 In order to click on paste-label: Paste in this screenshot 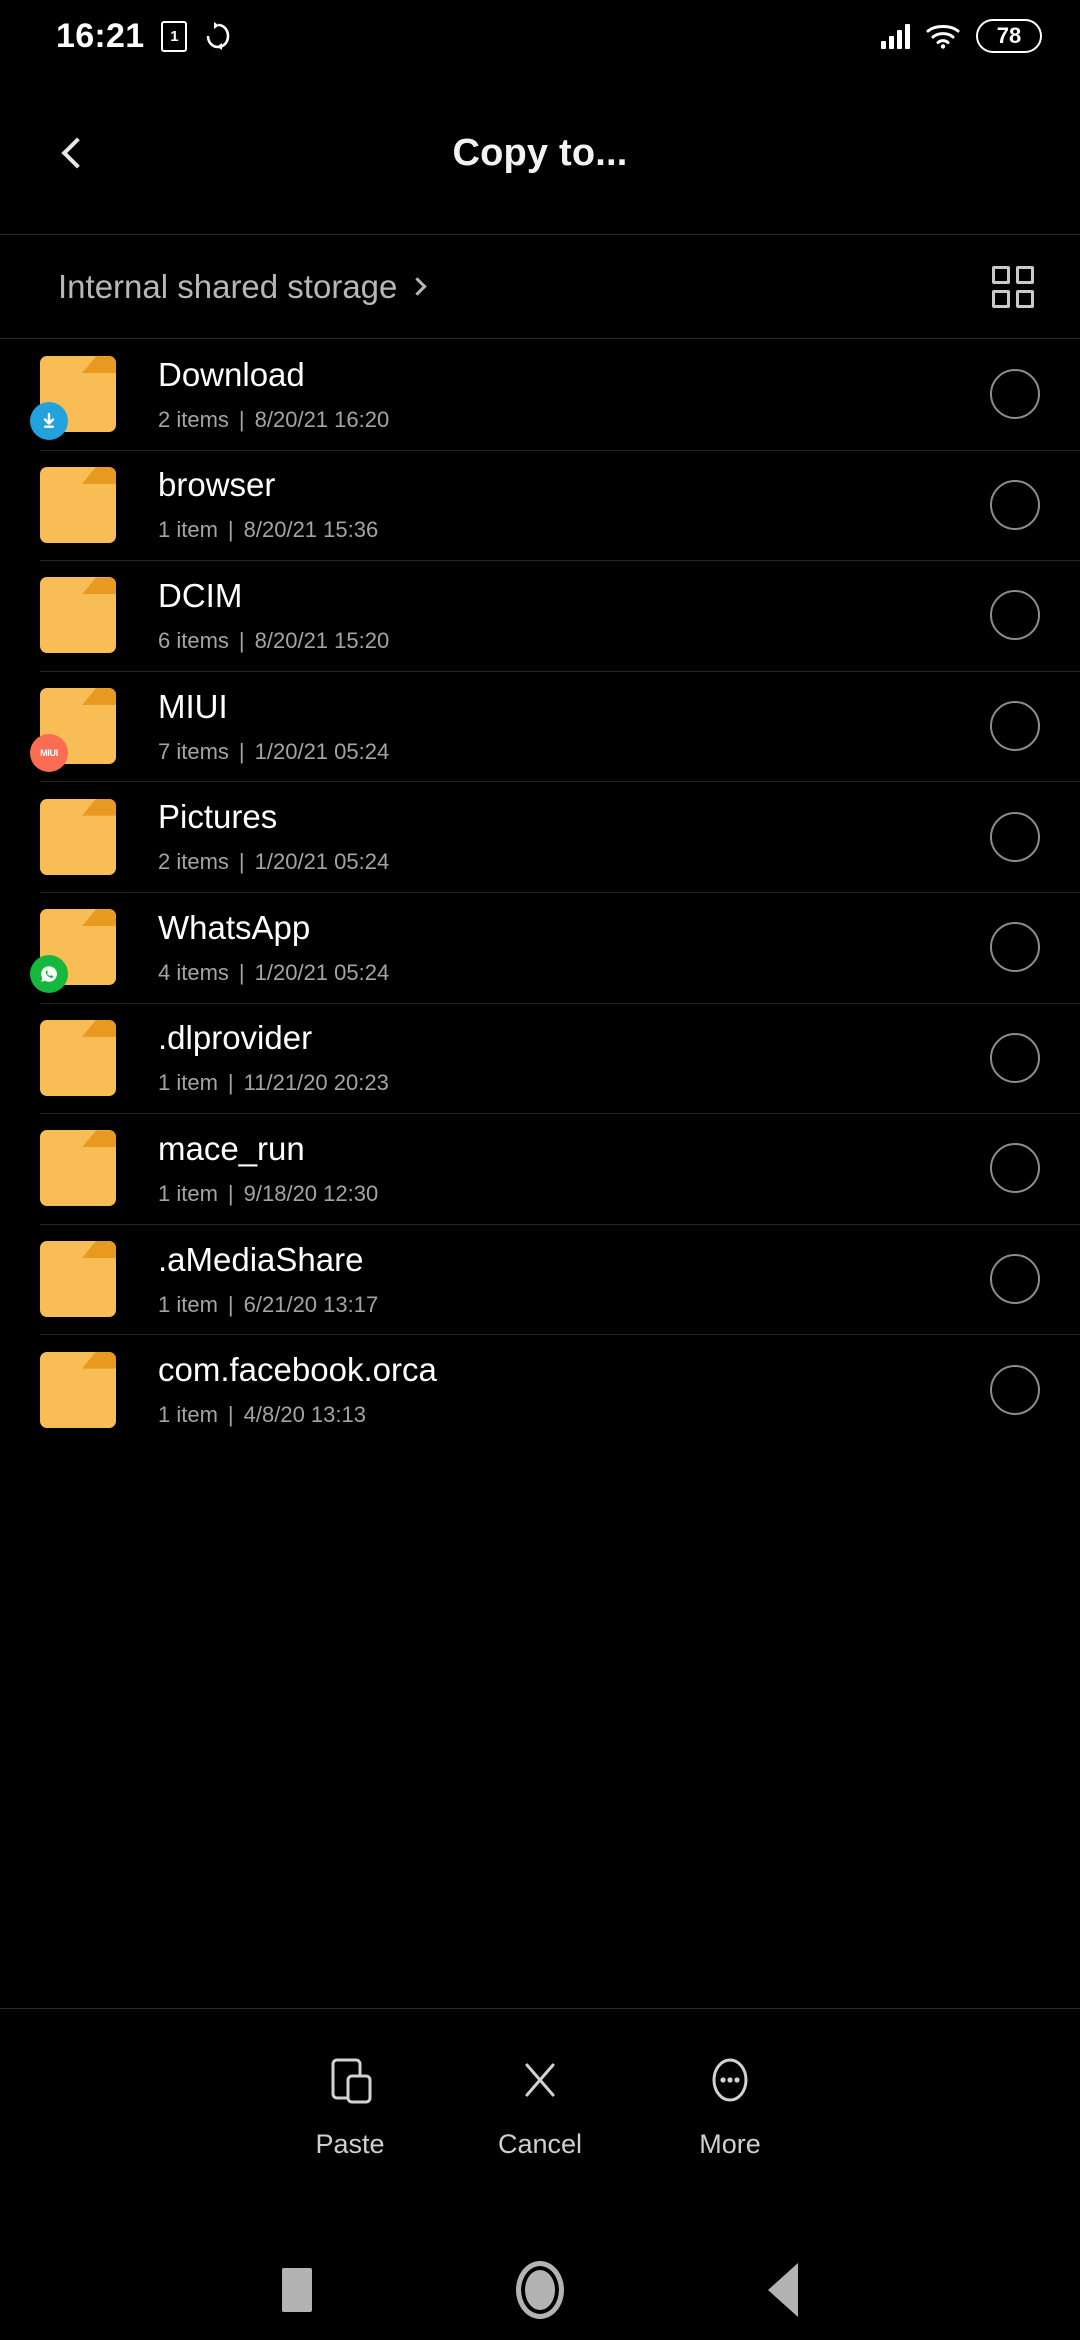, I will do `click(350, 2144)`.